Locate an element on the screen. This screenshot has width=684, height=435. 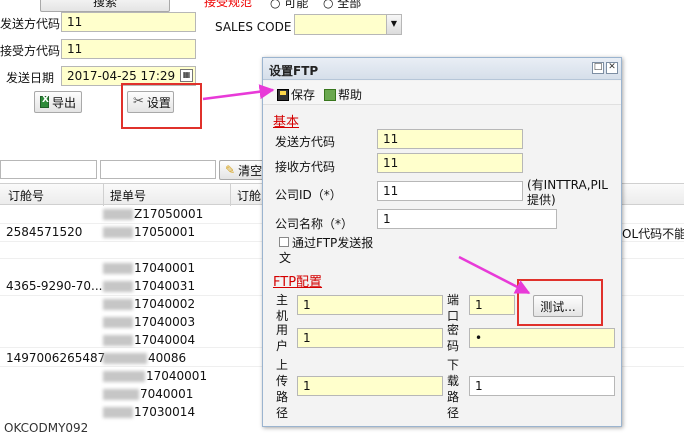
table-row: 17040031 is located at coordinates (149, 286).